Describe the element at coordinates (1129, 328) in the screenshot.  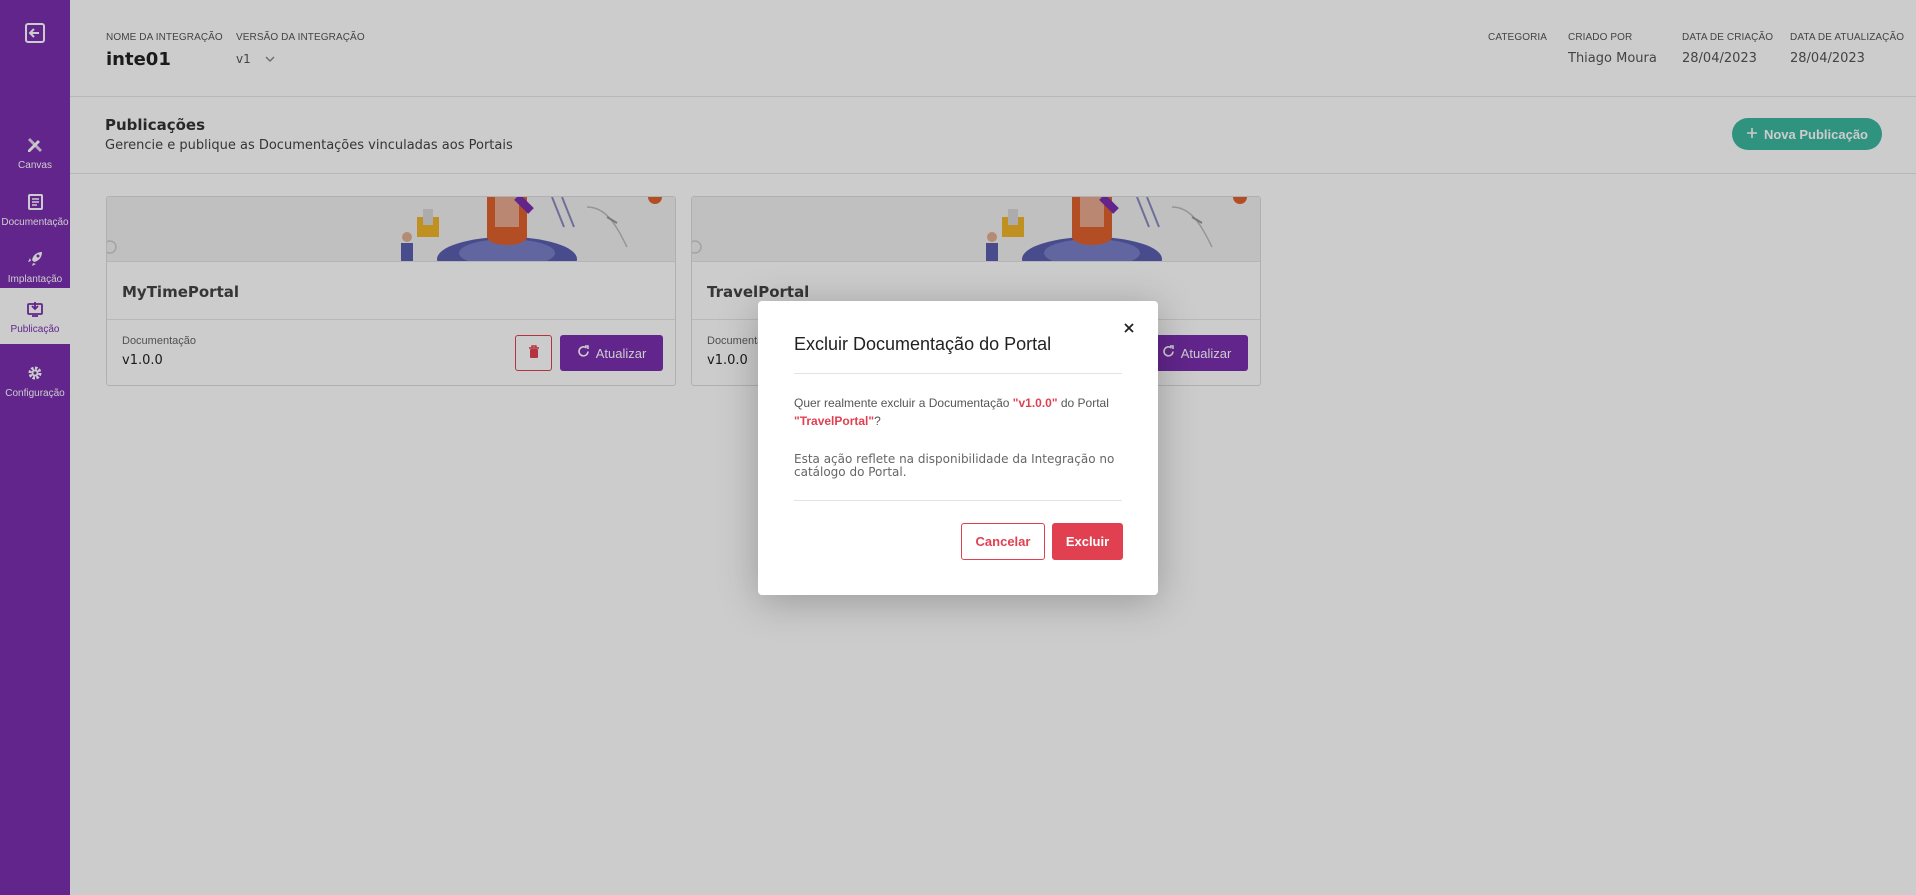
I see `close-icon` at that location.